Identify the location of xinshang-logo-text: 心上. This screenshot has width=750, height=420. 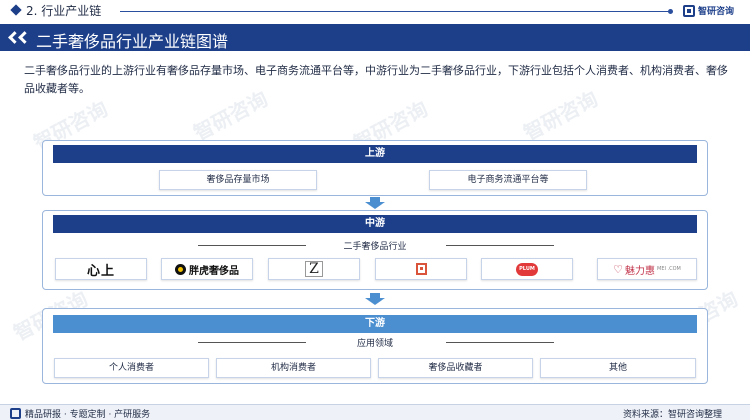
(100, 271).